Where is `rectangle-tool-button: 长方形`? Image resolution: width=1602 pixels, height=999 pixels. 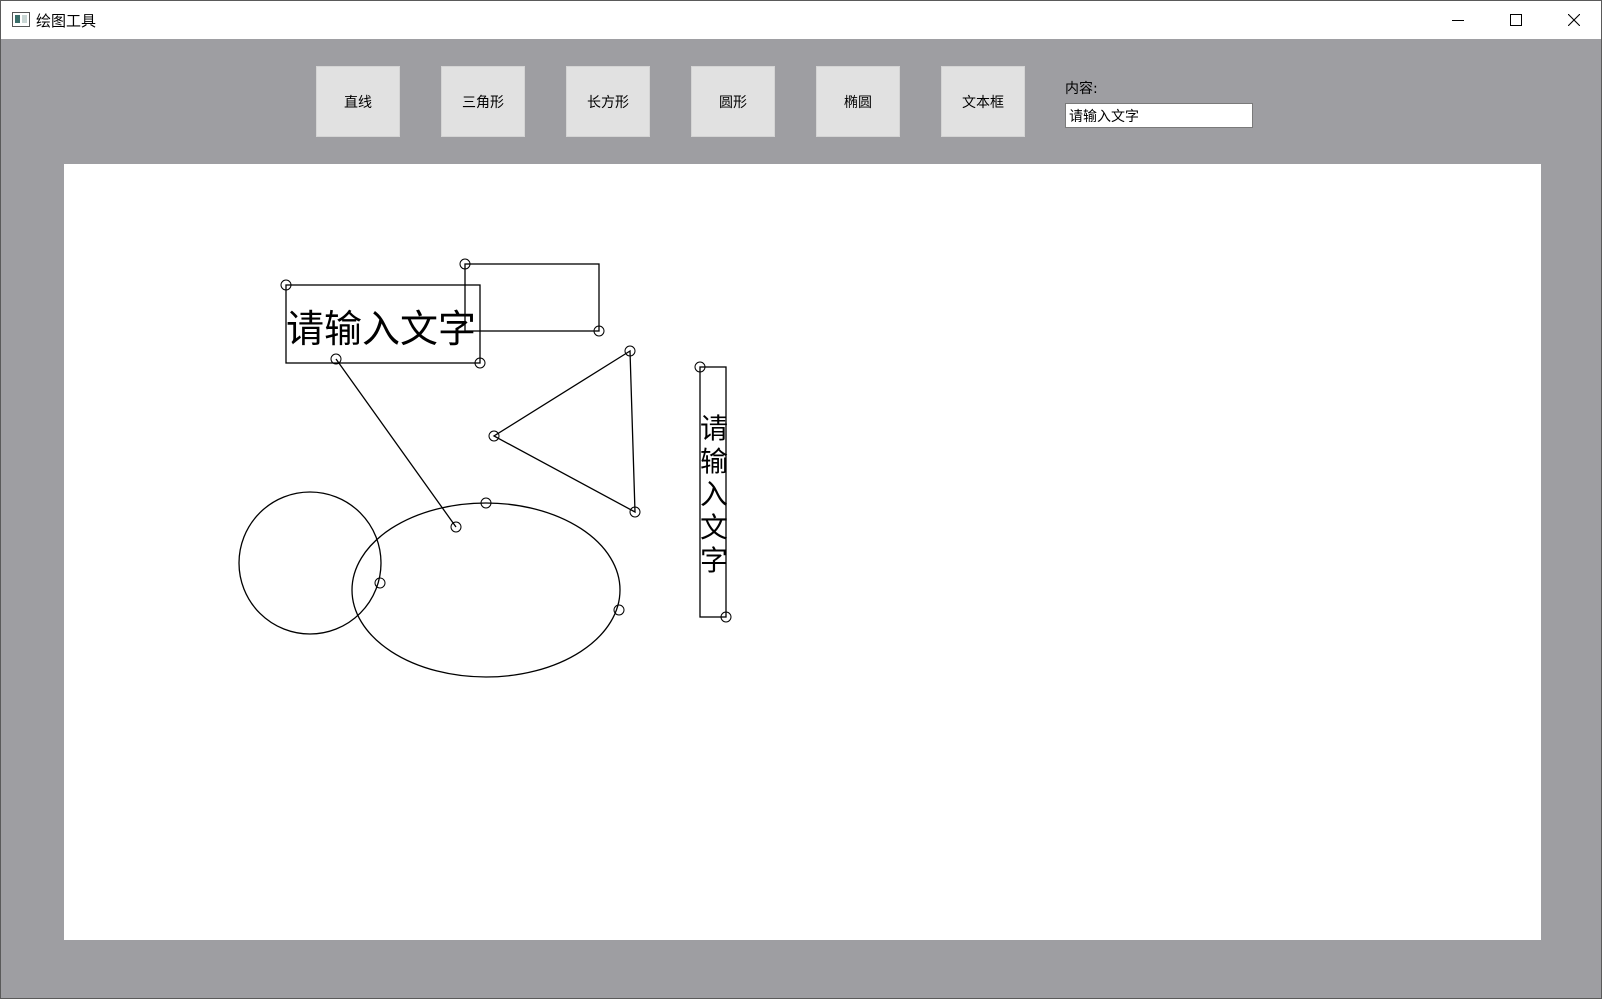
rectangle-tool-button: 长方形 is located at coordinates (608, 101).